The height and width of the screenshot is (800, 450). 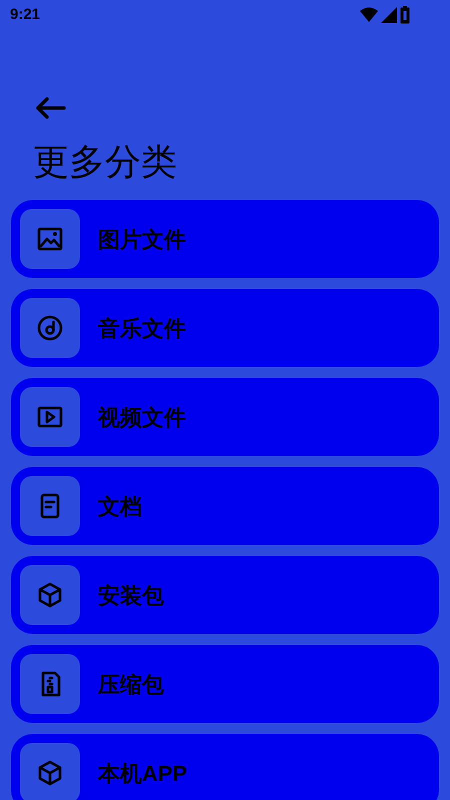 What do you see at coordinates (225, 595) in the screenshot?
I see `category-item: 安装包` at bounding box center [225, 595].